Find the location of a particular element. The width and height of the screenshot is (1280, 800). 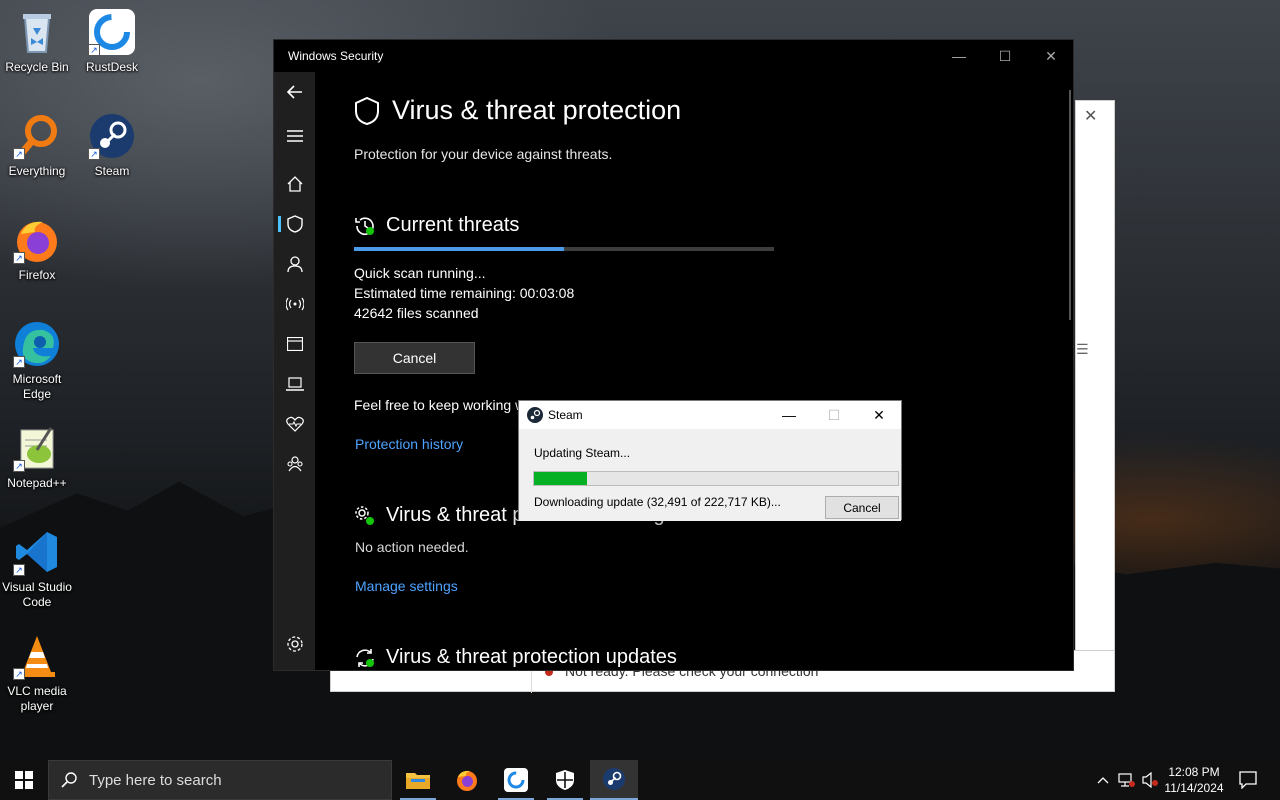

show-hidden-icons-button is located at coordinates (1103, 780).